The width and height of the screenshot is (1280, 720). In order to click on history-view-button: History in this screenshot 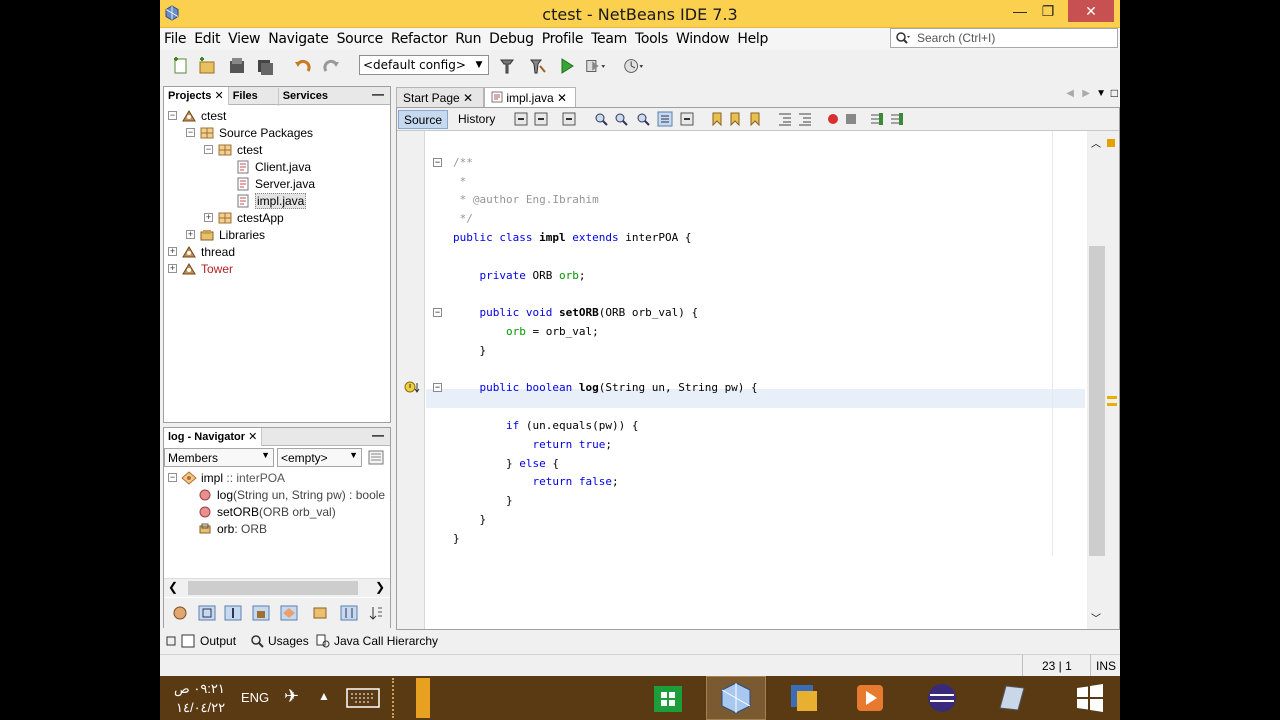, I will do `click(476, 119)`.